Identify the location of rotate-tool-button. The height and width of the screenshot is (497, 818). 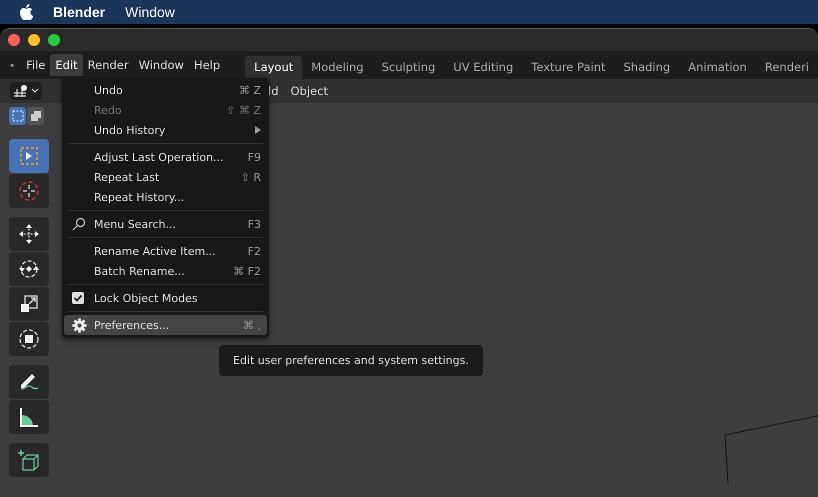
(29, 269).